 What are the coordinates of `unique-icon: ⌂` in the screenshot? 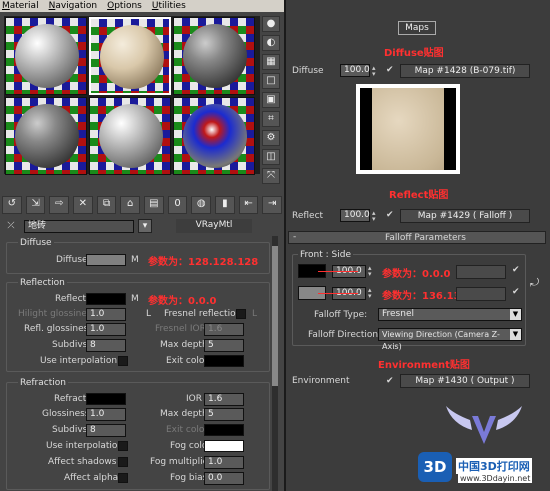 It's located at (130, 205).